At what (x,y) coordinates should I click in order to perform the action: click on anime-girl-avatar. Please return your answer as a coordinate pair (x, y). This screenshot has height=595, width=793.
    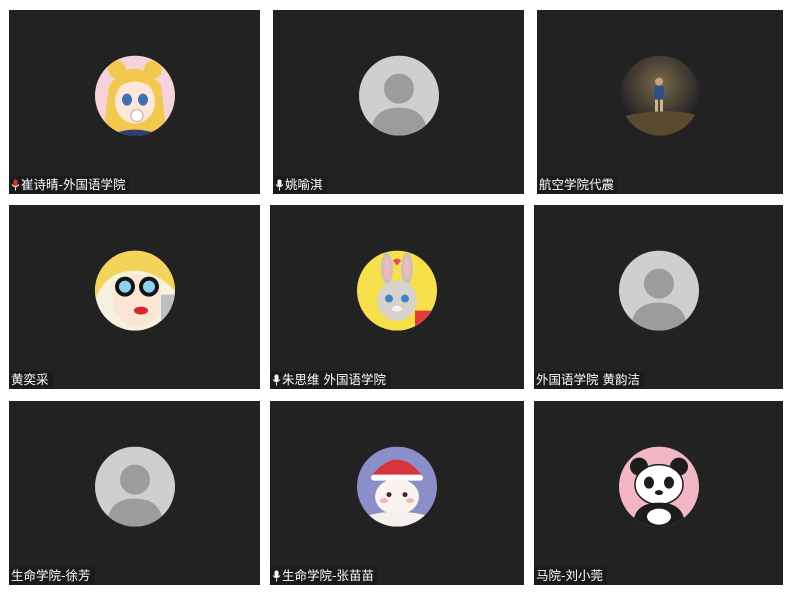
    Looking at the image, I should click on (134, 95).